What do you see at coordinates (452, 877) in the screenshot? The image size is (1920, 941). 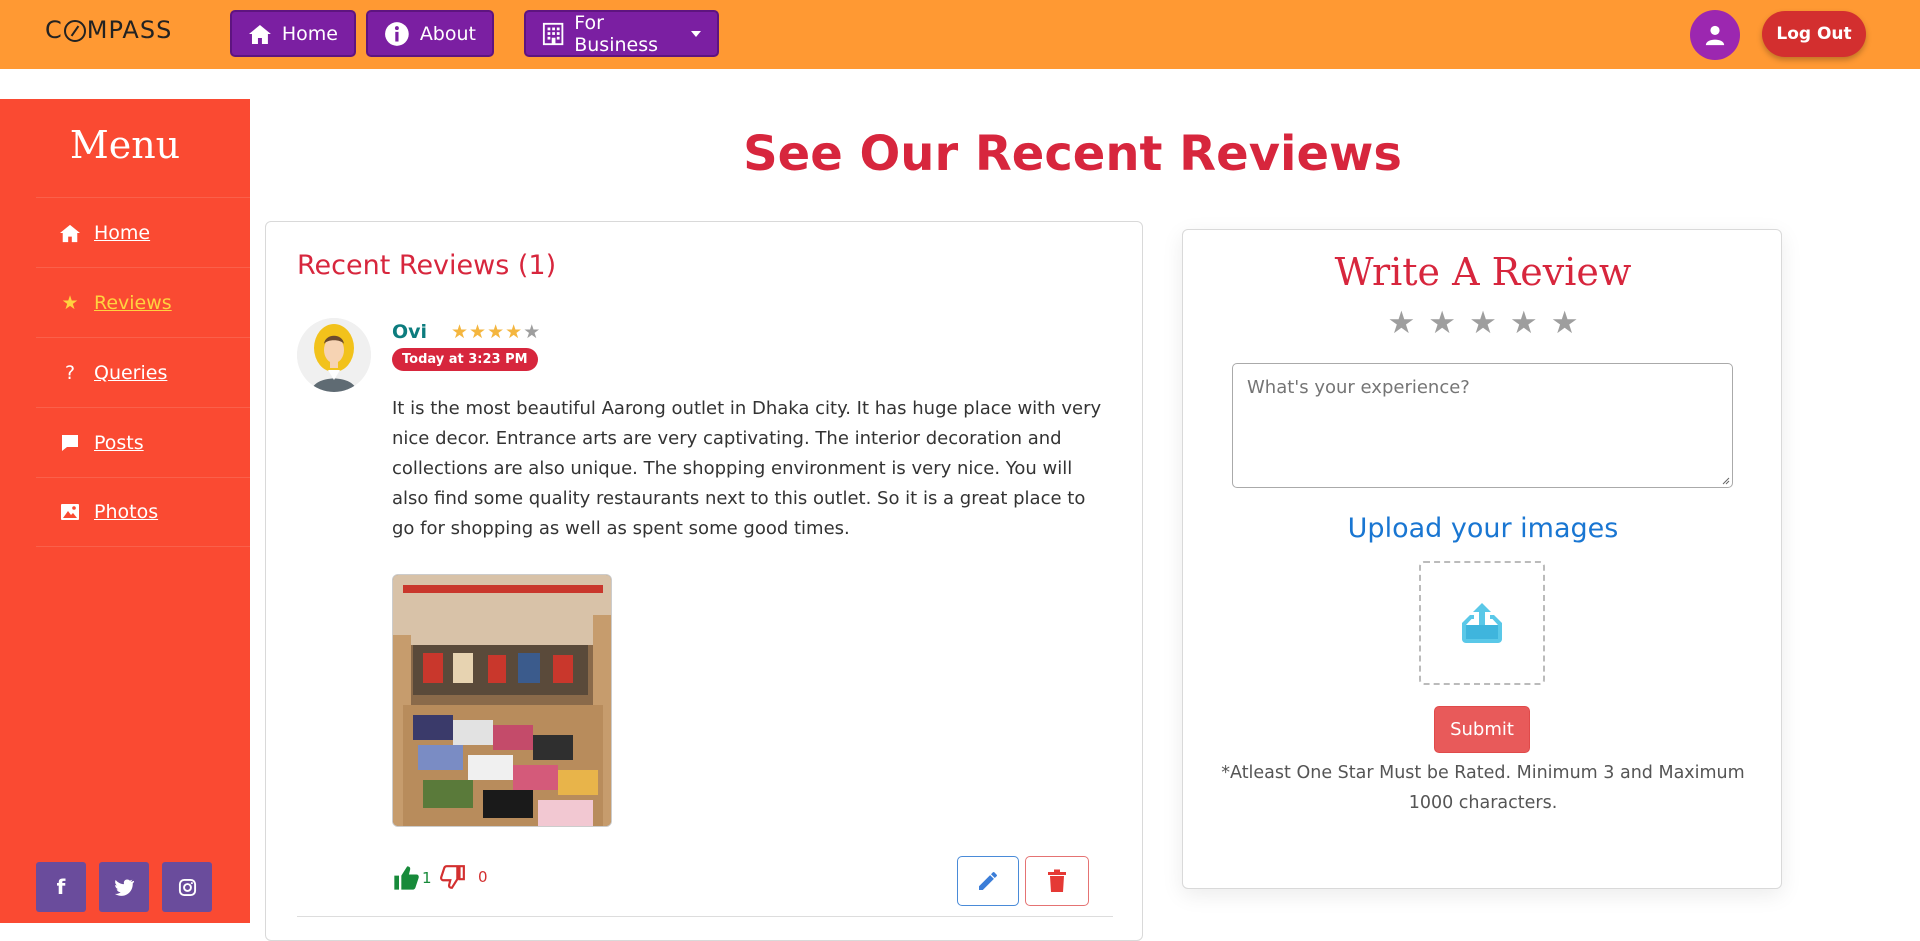 I see `thumbs-down-icon` at bounding box center [452, 877].